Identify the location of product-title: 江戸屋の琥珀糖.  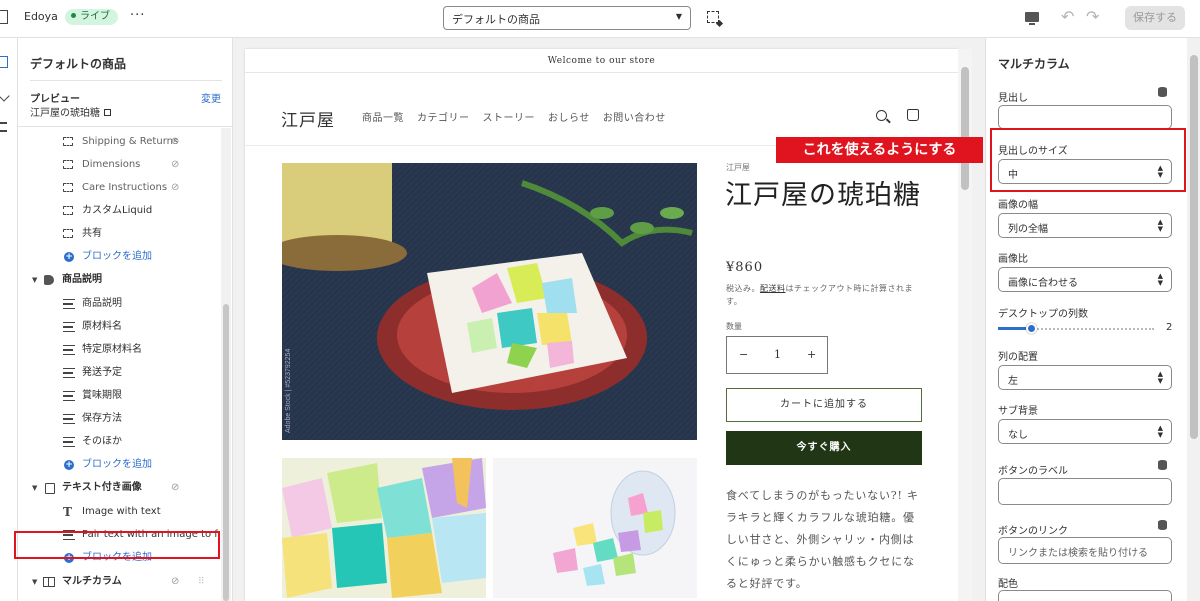
(823, 195).